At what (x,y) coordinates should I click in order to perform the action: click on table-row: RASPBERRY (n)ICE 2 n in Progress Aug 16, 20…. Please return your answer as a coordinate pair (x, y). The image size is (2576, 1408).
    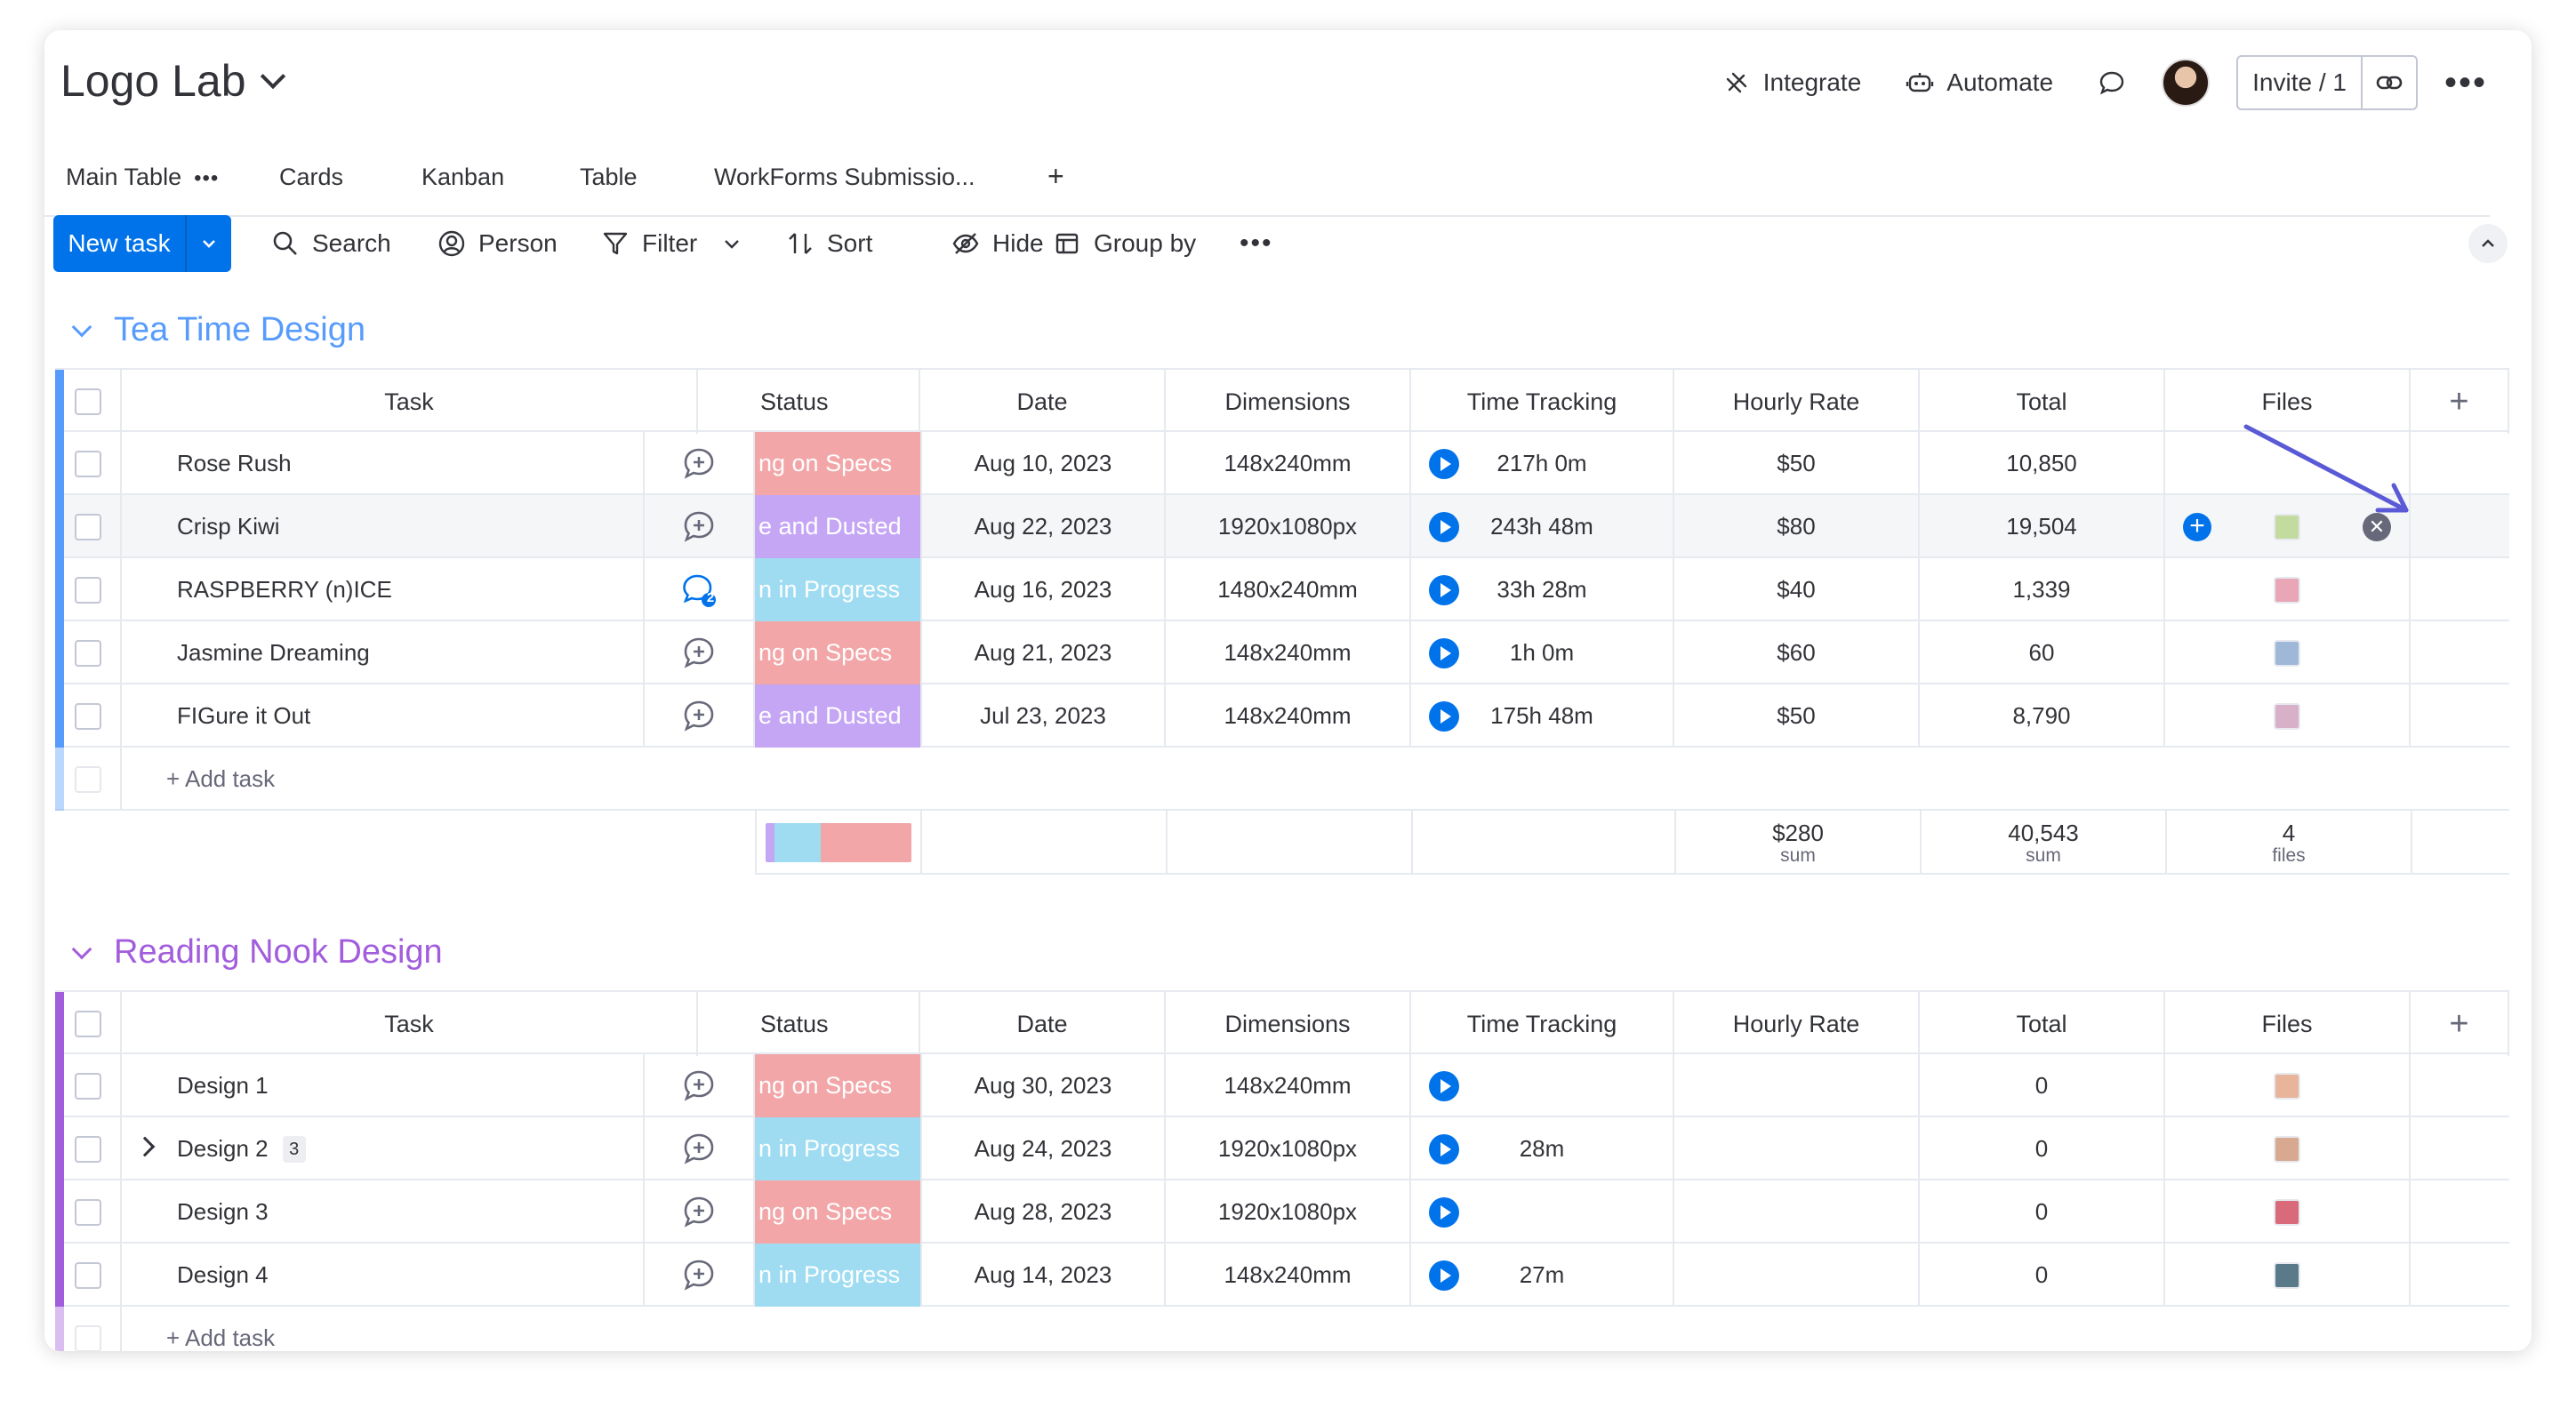
    Looking at the image, I should click on (1282, 589).